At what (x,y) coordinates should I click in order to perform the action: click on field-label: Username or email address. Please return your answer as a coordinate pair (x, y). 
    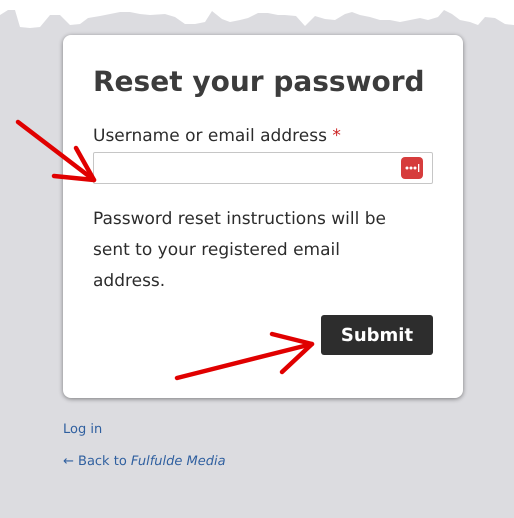
    Looking at the image, I should click on (210, 136).